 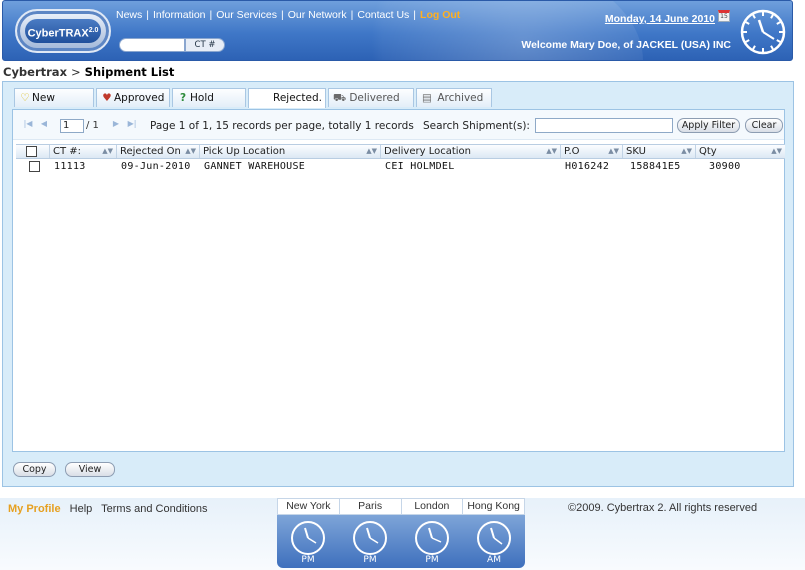 I want to click on clear-button: Clear, so click(x=764, y=125).